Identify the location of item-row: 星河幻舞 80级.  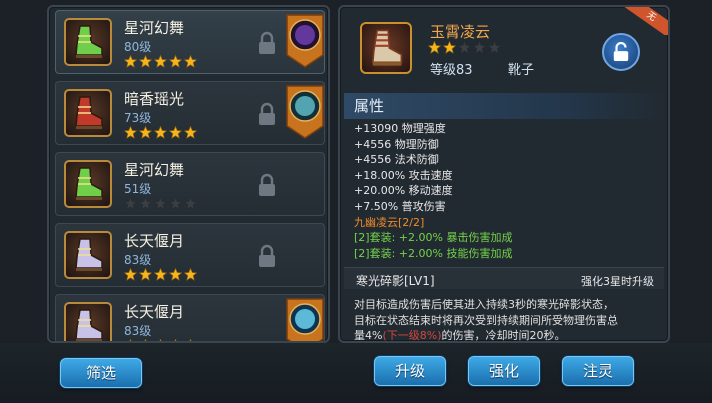
(190, 42).